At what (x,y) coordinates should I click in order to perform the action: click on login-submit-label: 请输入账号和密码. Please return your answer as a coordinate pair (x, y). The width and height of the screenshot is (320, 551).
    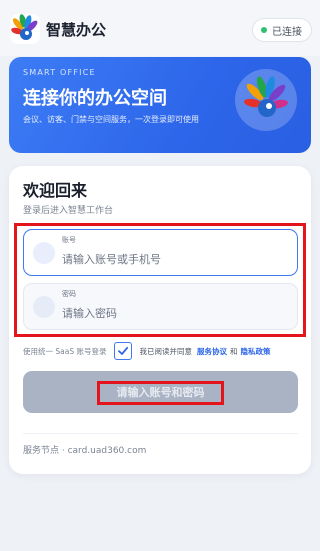
    Looking at the image, I should click on (160, 393).